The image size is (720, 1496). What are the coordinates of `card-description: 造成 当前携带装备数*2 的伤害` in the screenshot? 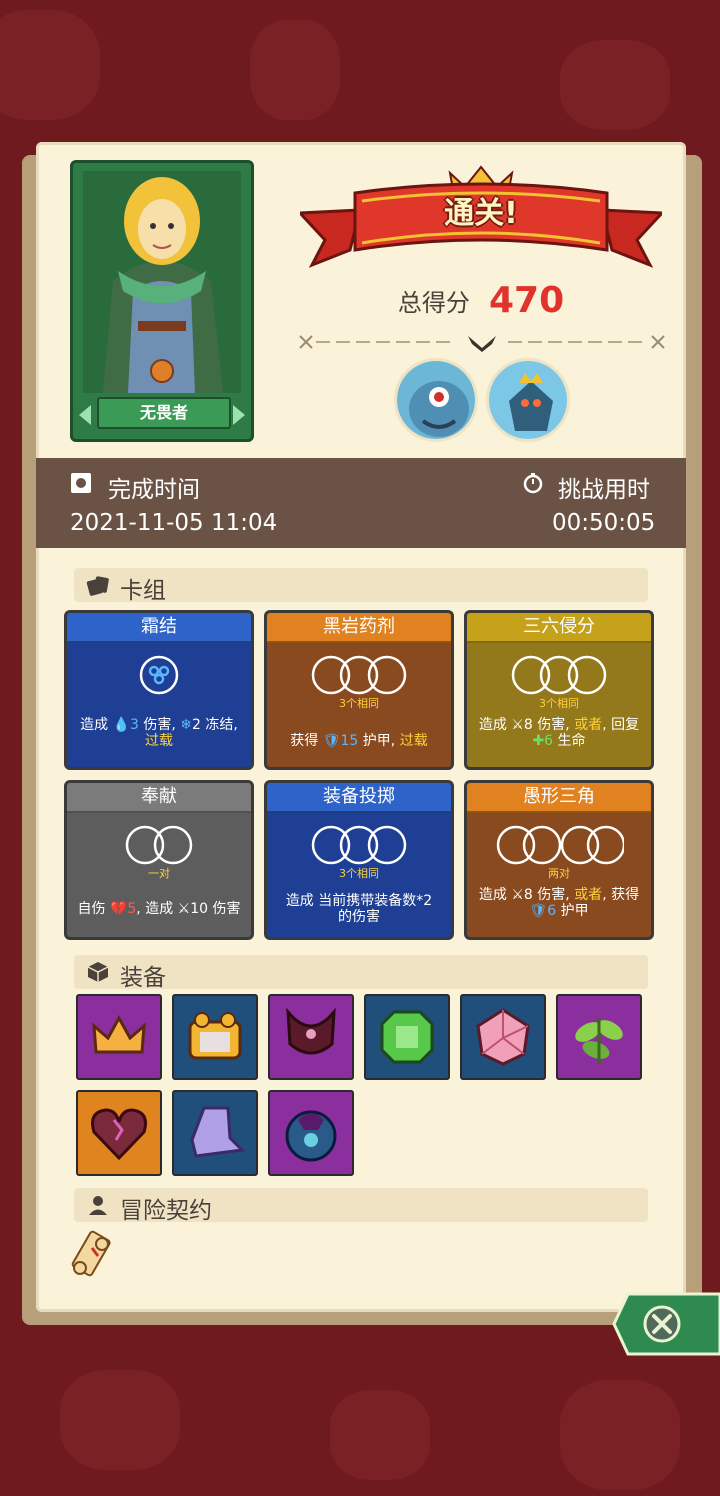 It's located at (359, 909).